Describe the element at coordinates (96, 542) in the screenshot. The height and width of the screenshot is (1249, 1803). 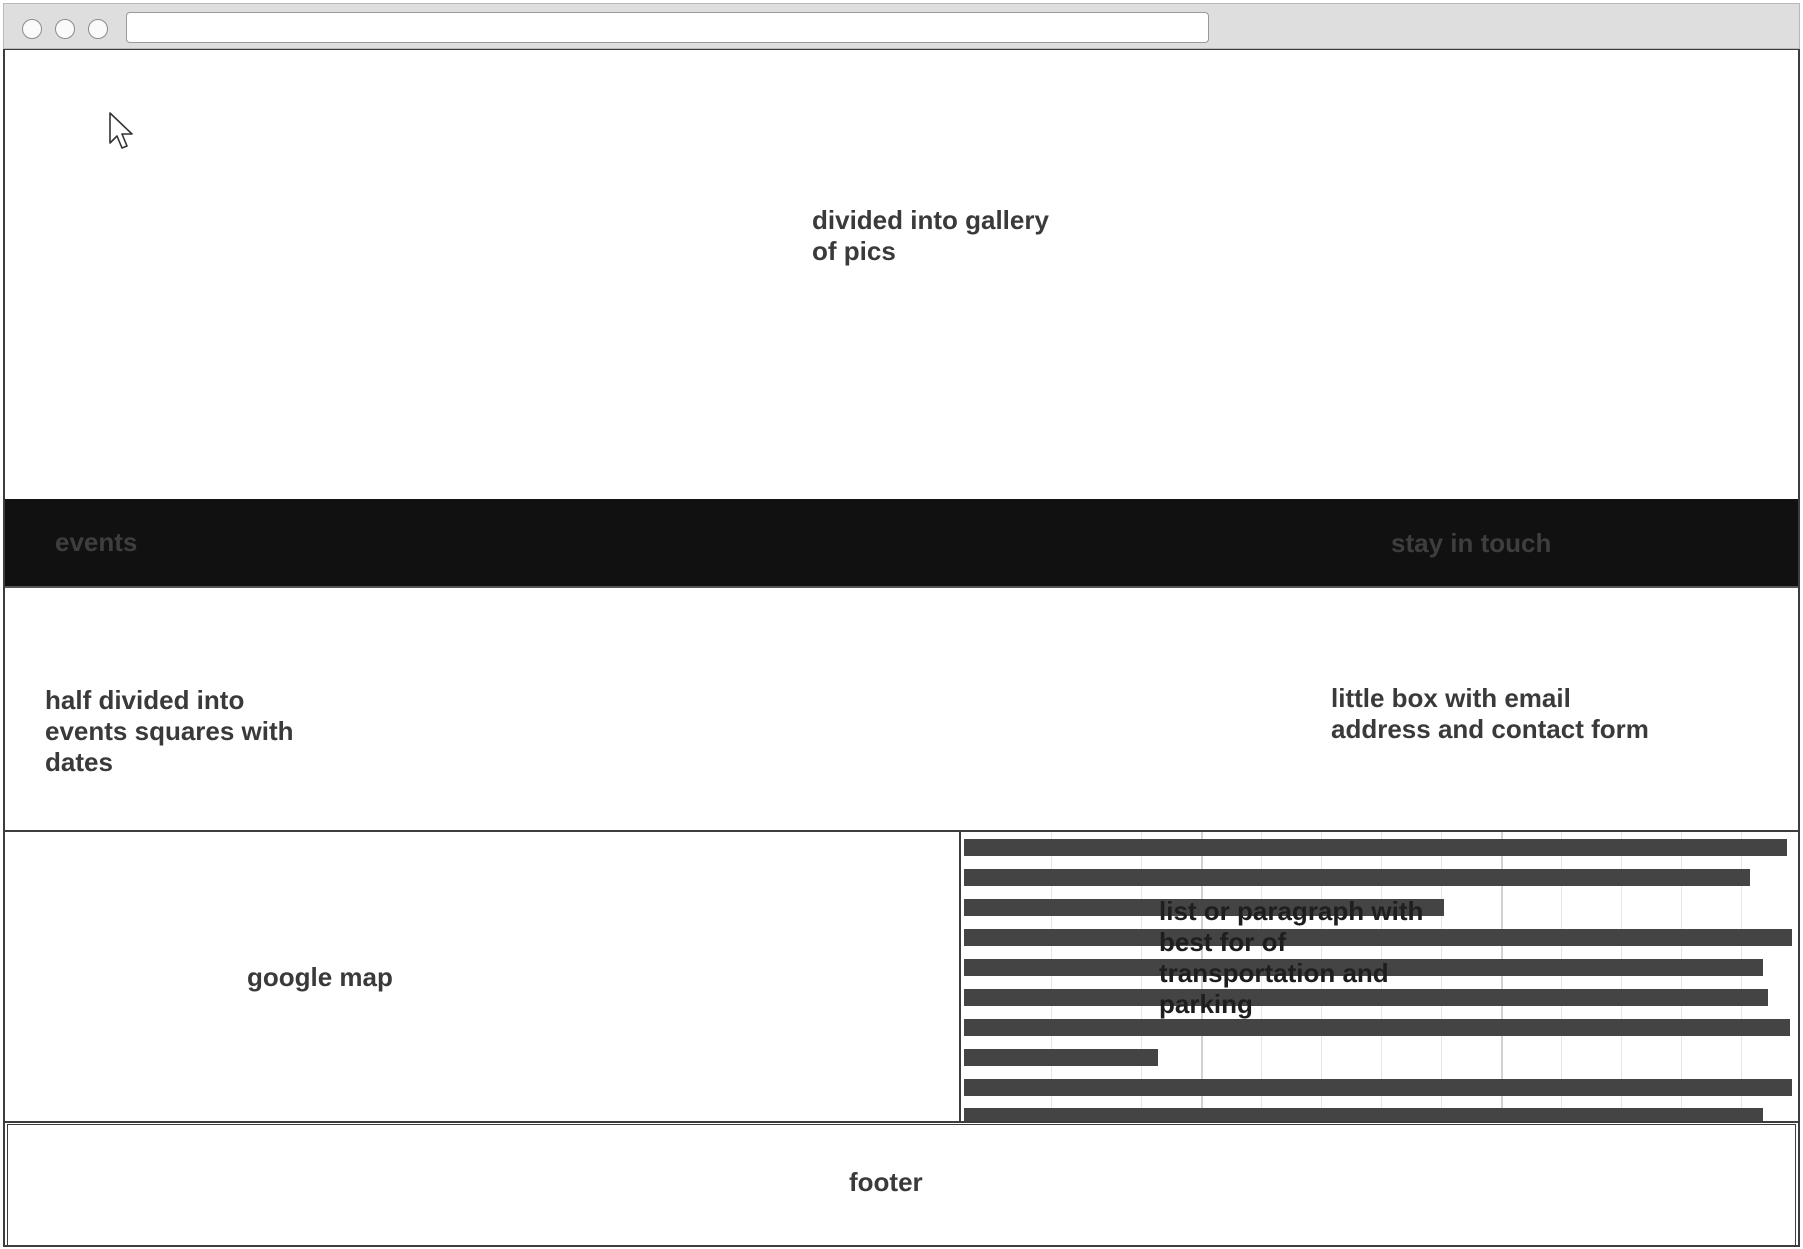
I see `events-heading: events` at that location.